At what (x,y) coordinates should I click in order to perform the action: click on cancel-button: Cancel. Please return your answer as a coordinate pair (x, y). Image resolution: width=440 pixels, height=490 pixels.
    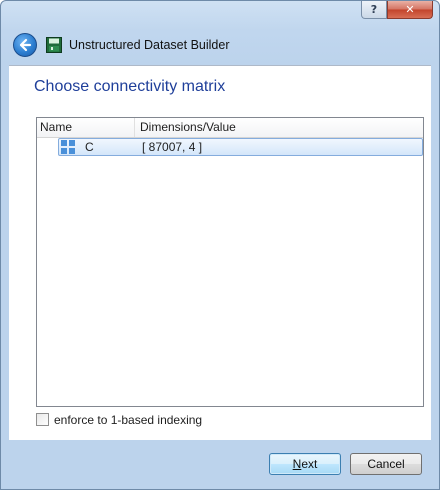
    Looking at the image, I should click on (386, 464).